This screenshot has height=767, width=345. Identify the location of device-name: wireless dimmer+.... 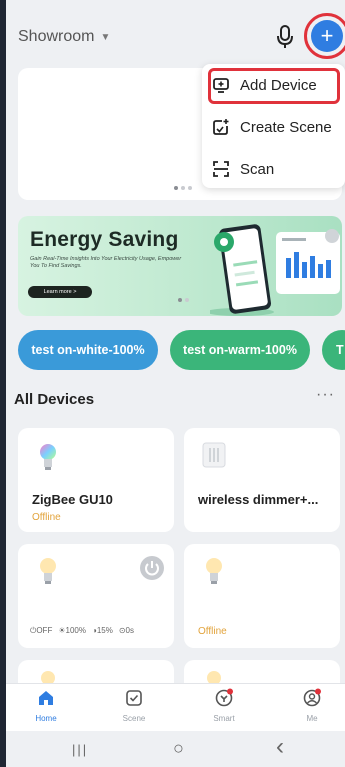
(258, 499).